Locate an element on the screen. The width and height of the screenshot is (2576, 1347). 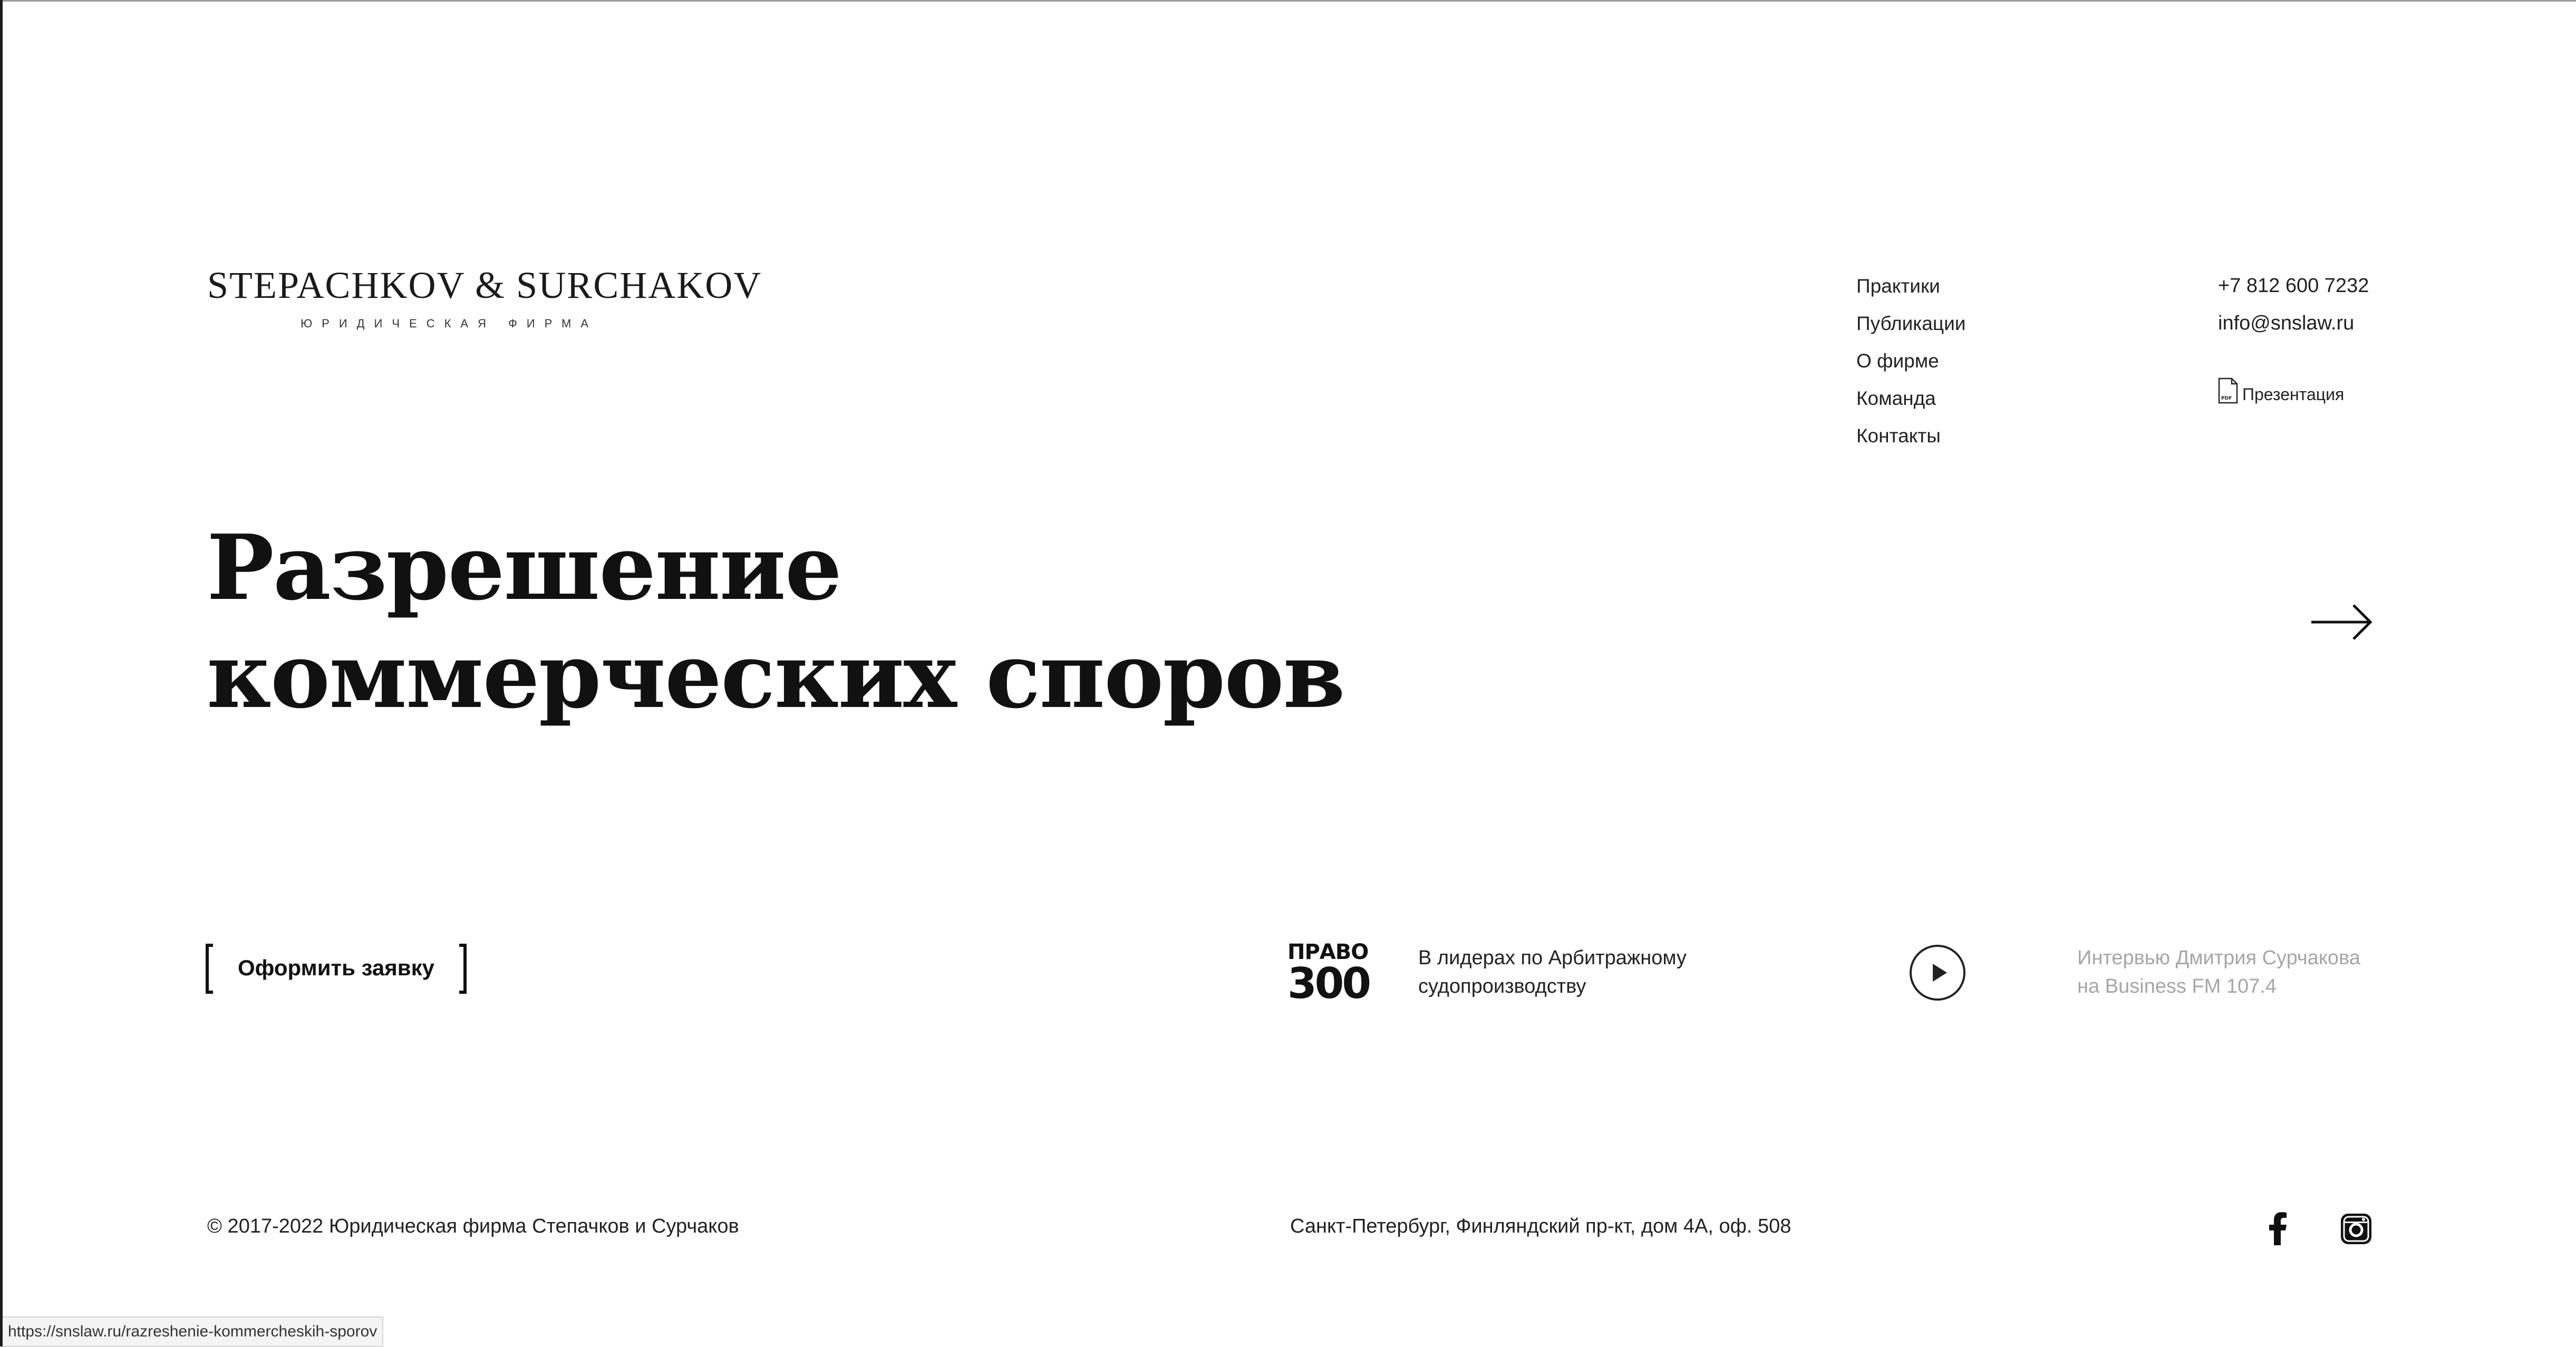
svg-text: PDF is located at coordinates (2226, 398).